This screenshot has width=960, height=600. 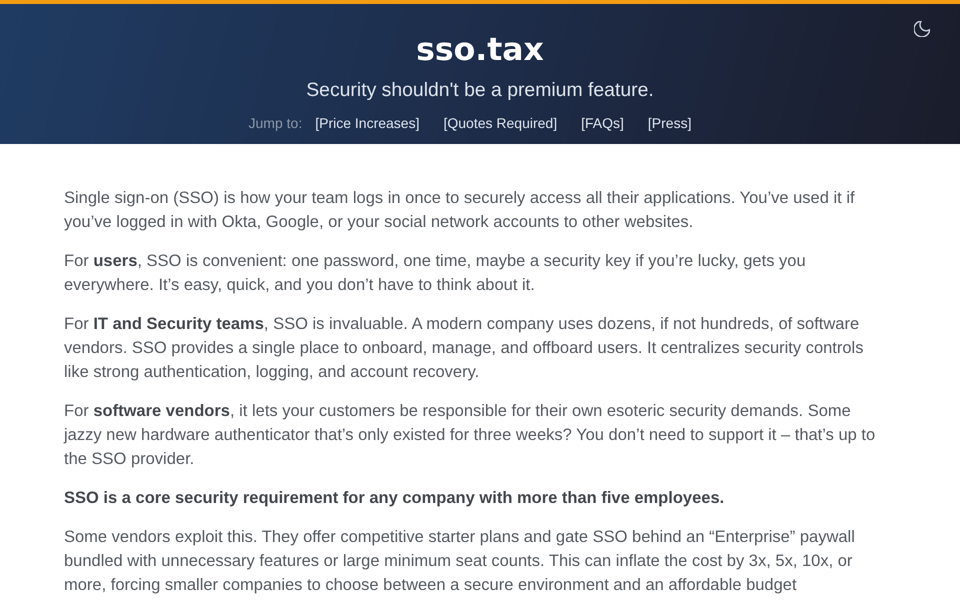 What do you see at coordinates (500, 123) in the screenshot?
I see `jump-link: [Quotes Required]` at bounding box center [500, 123].